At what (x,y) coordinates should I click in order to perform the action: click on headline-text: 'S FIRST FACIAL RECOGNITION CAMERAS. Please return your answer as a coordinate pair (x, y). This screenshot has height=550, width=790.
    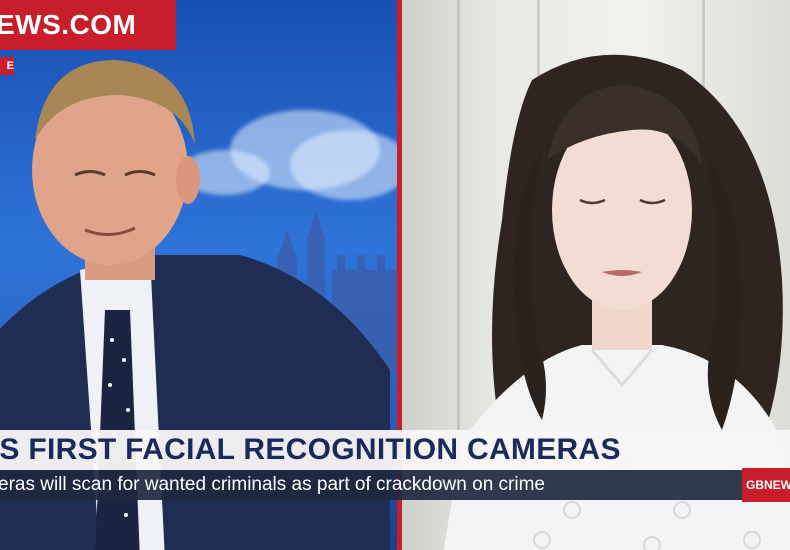
    Looking at the image, I should click on (310, 449).